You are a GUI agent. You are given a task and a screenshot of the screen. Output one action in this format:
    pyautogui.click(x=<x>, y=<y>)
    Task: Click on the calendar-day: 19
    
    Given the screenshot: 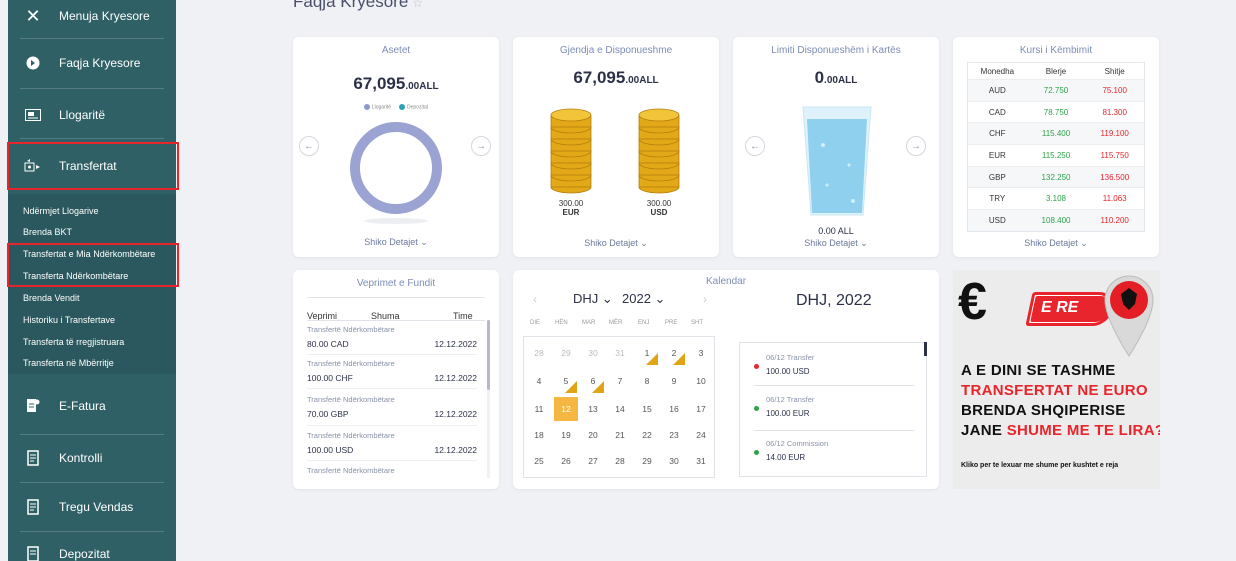 What is the action you would take?
    pyautogui.click(x=566, y=435)
    